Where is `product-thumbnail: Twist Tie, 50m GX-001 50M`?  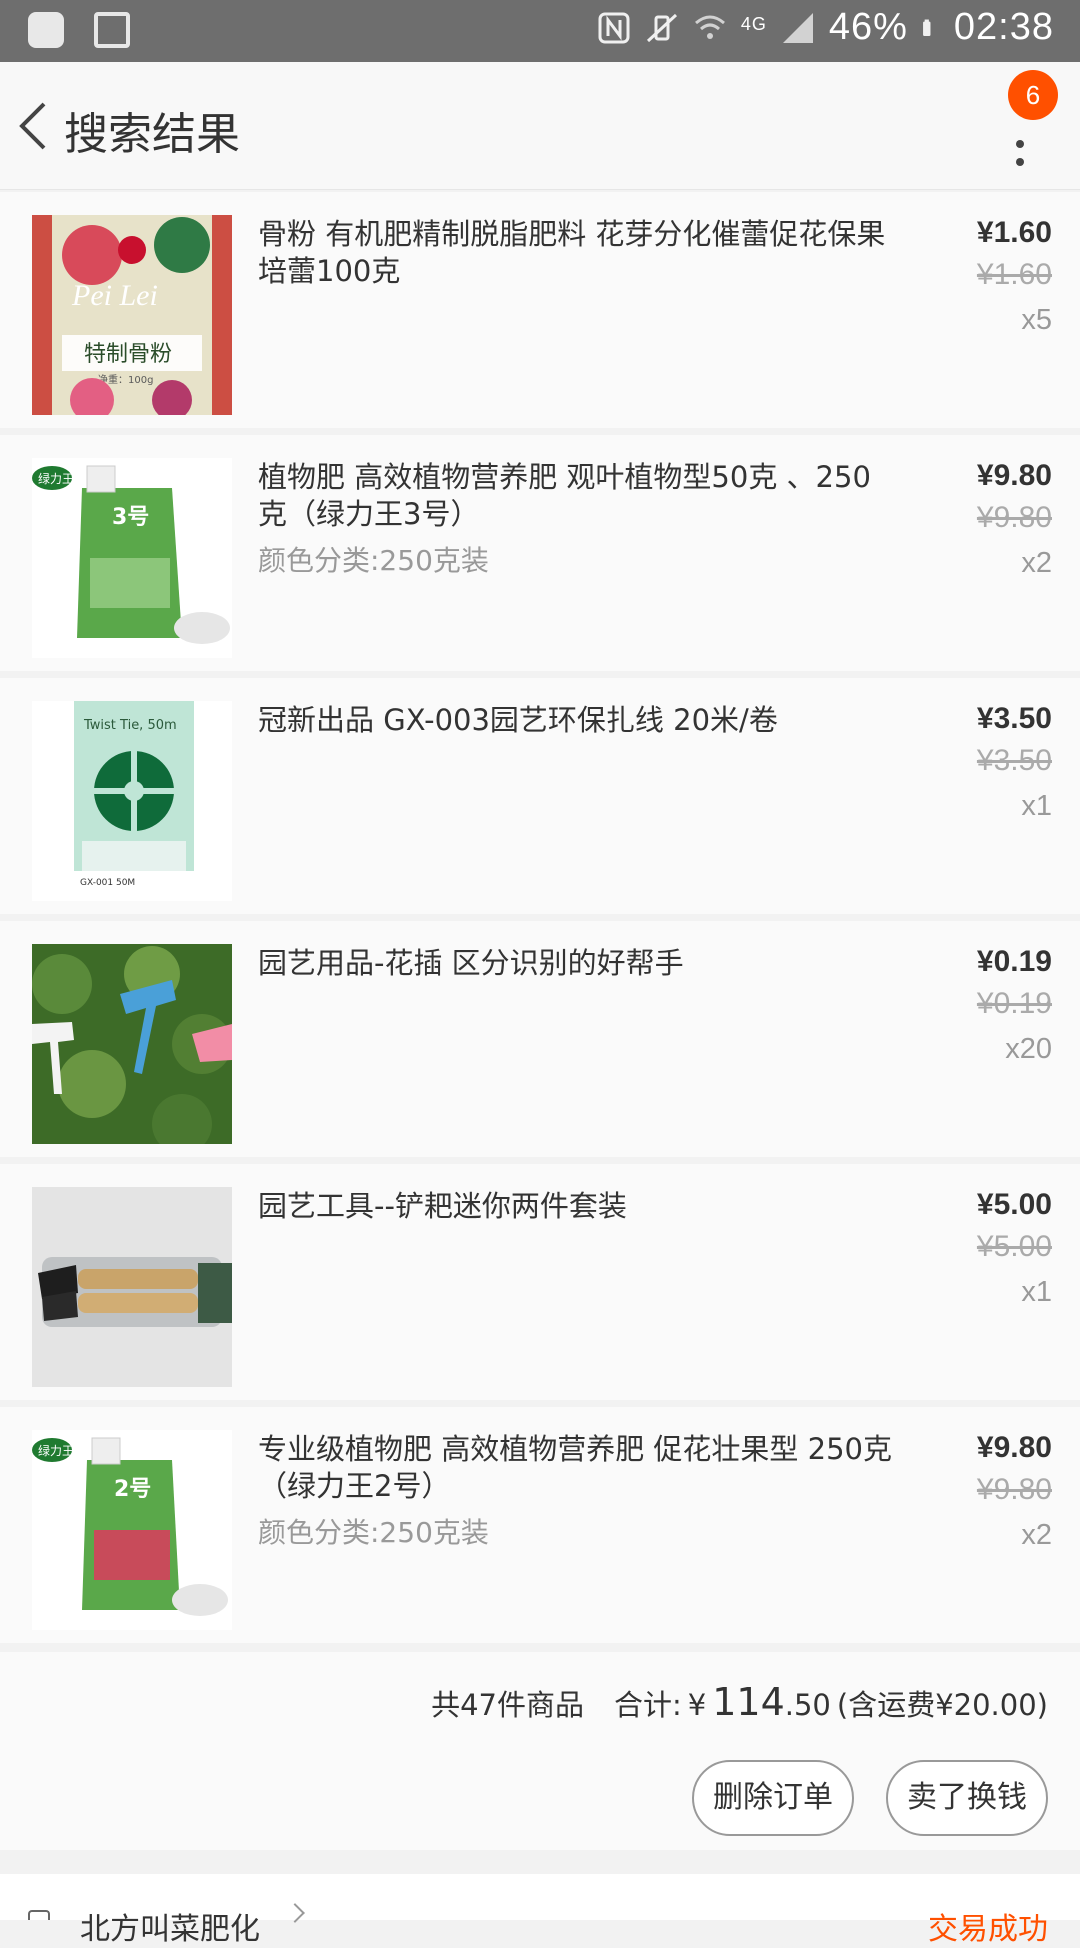
product-thumbnail: Twist Tie, 50m GX-001 50M is located at coordinates (132, 801).